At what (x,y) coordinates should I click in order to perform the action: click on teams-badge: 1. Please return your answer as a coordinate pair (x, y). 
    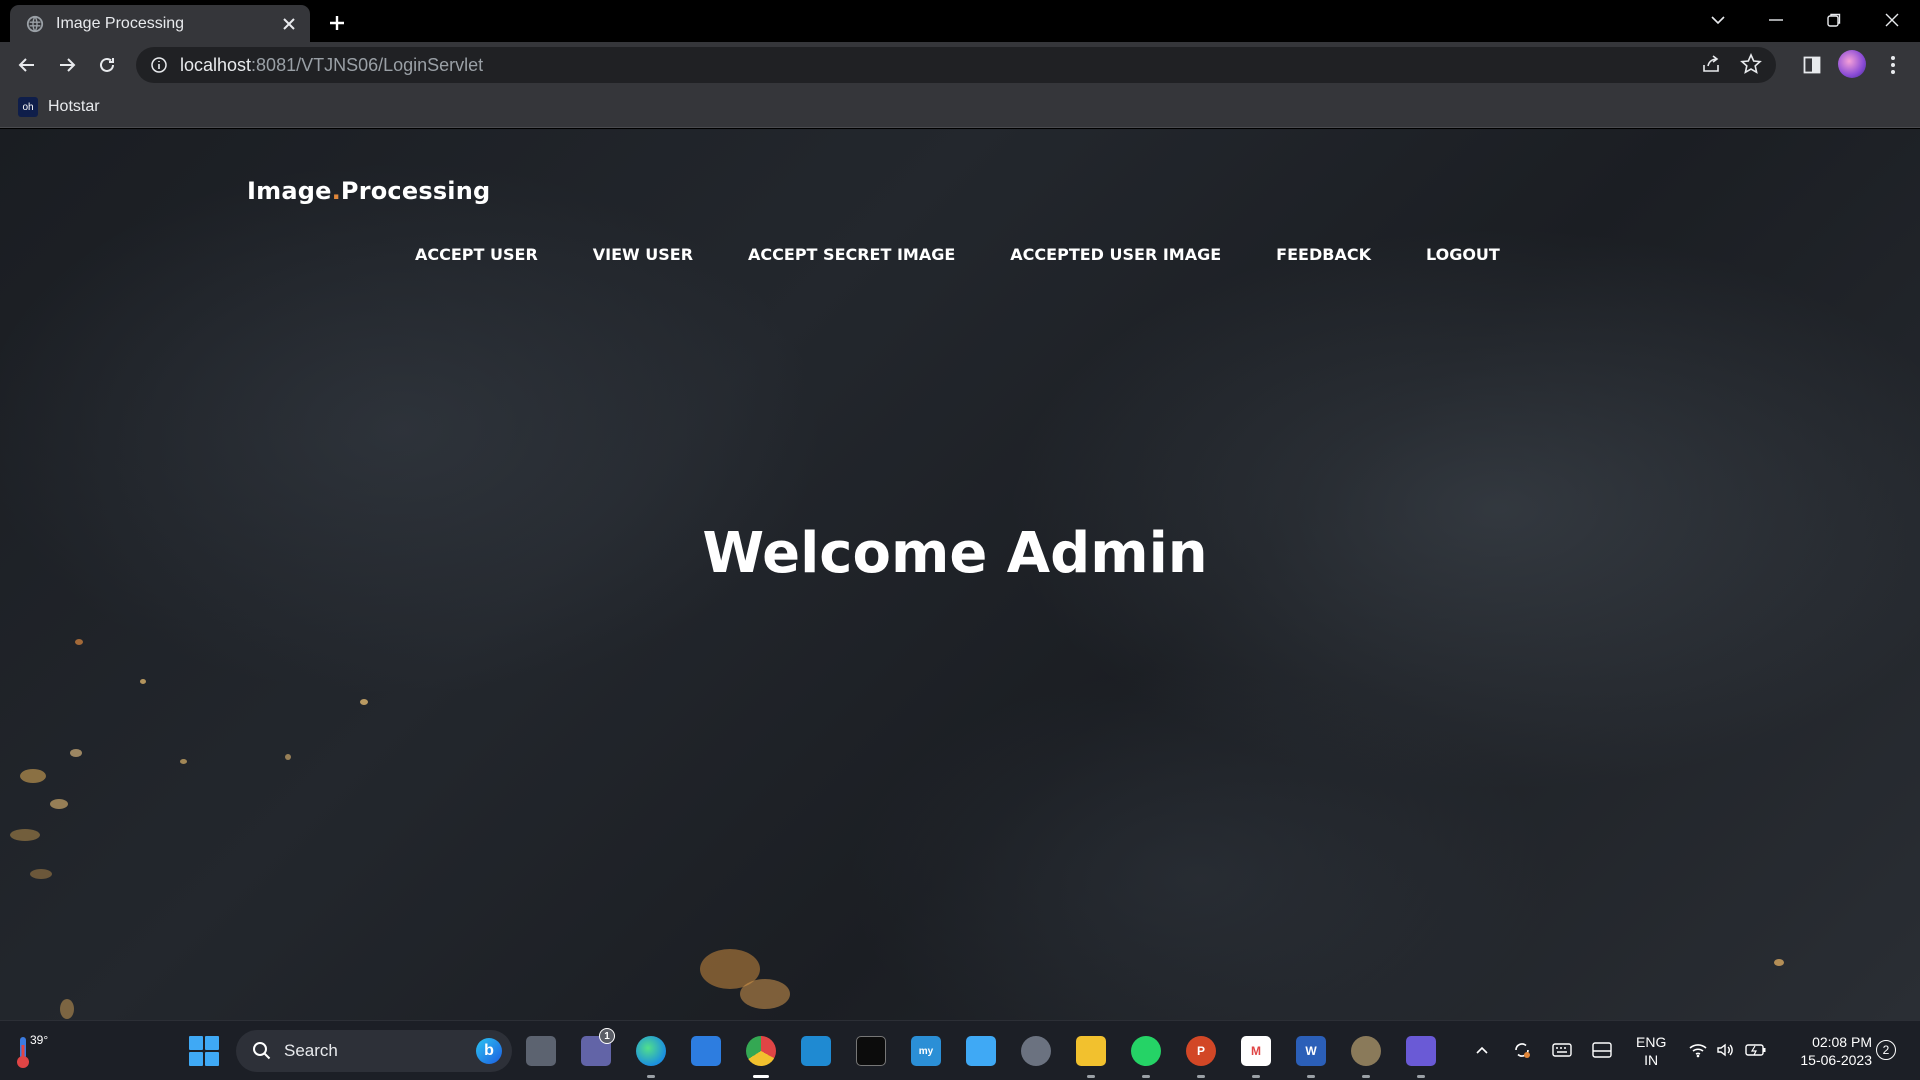
    Looking at the image, I should click on (607, 1036).